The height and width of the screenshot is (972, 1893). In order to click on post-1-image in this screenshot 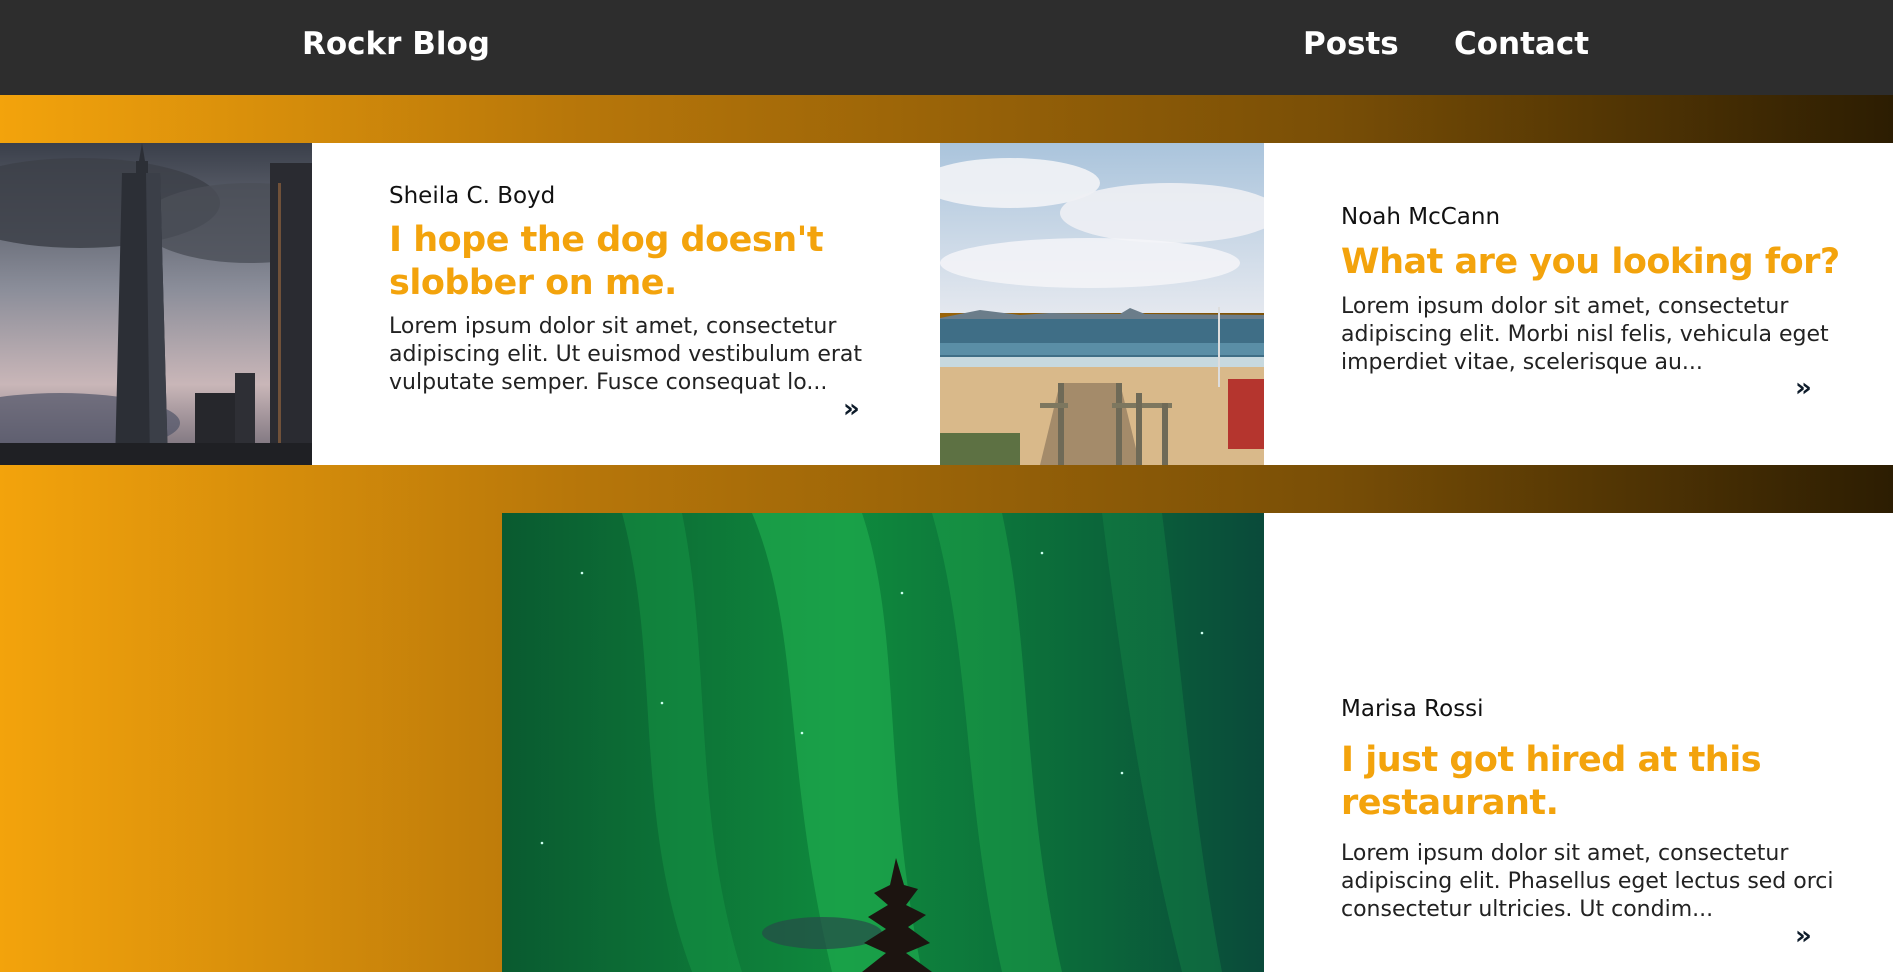, I will do `click(156, 304)`.